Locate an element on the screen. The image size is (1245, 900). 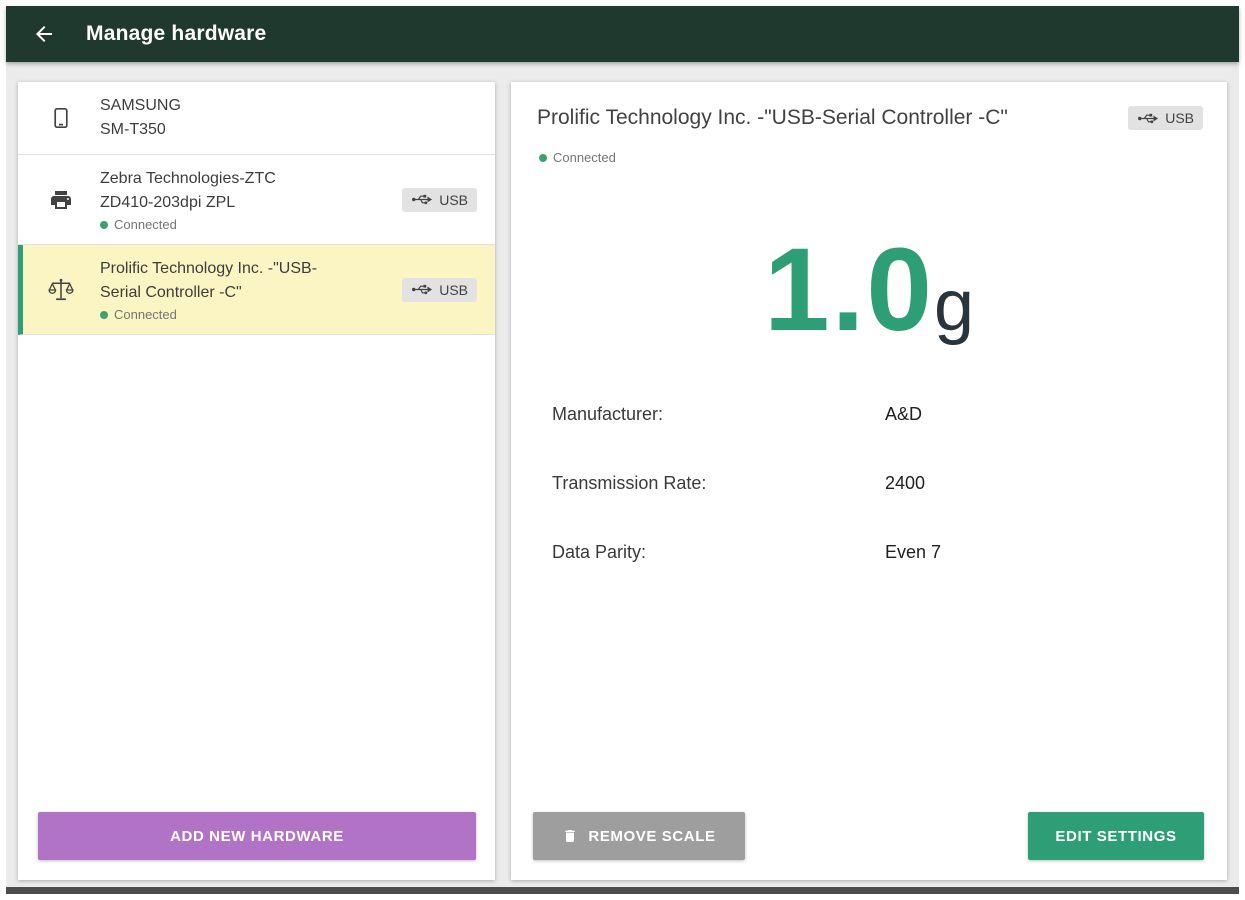
remove-scale-button: REMOVE SCALE is located at coordinates (639, 836).